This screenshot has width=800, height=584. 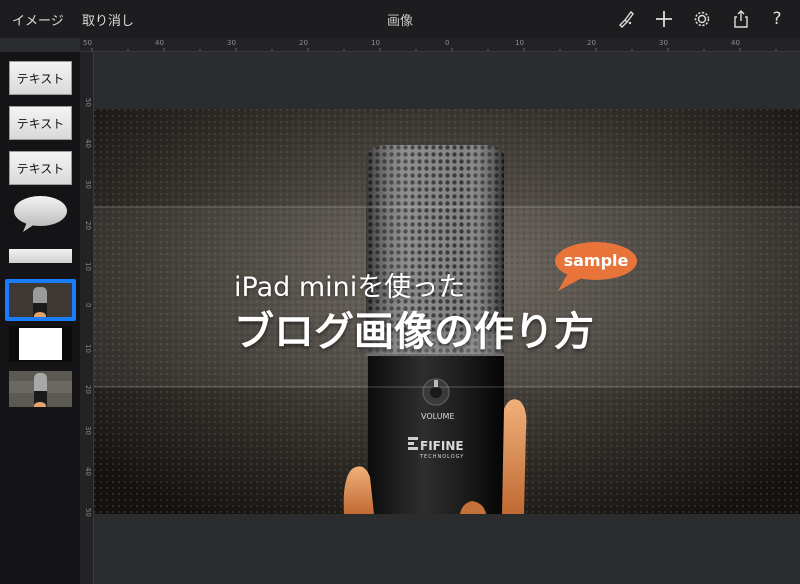 I want to click on headline-large: ブログ画像の作り方, so click(x=414, y=328).